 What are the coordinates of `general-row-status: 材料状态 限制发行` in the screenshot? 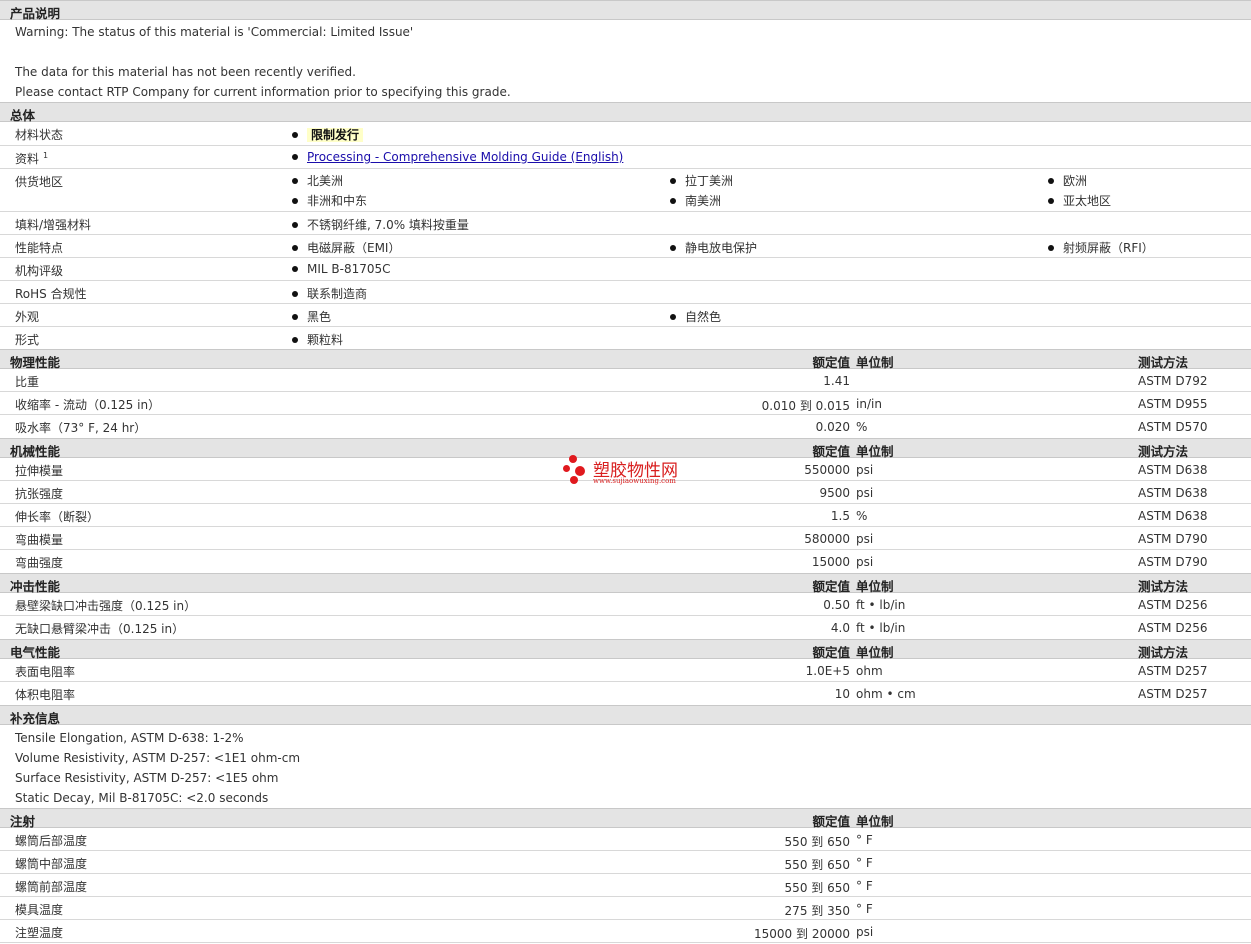 It's located at (625, 134).